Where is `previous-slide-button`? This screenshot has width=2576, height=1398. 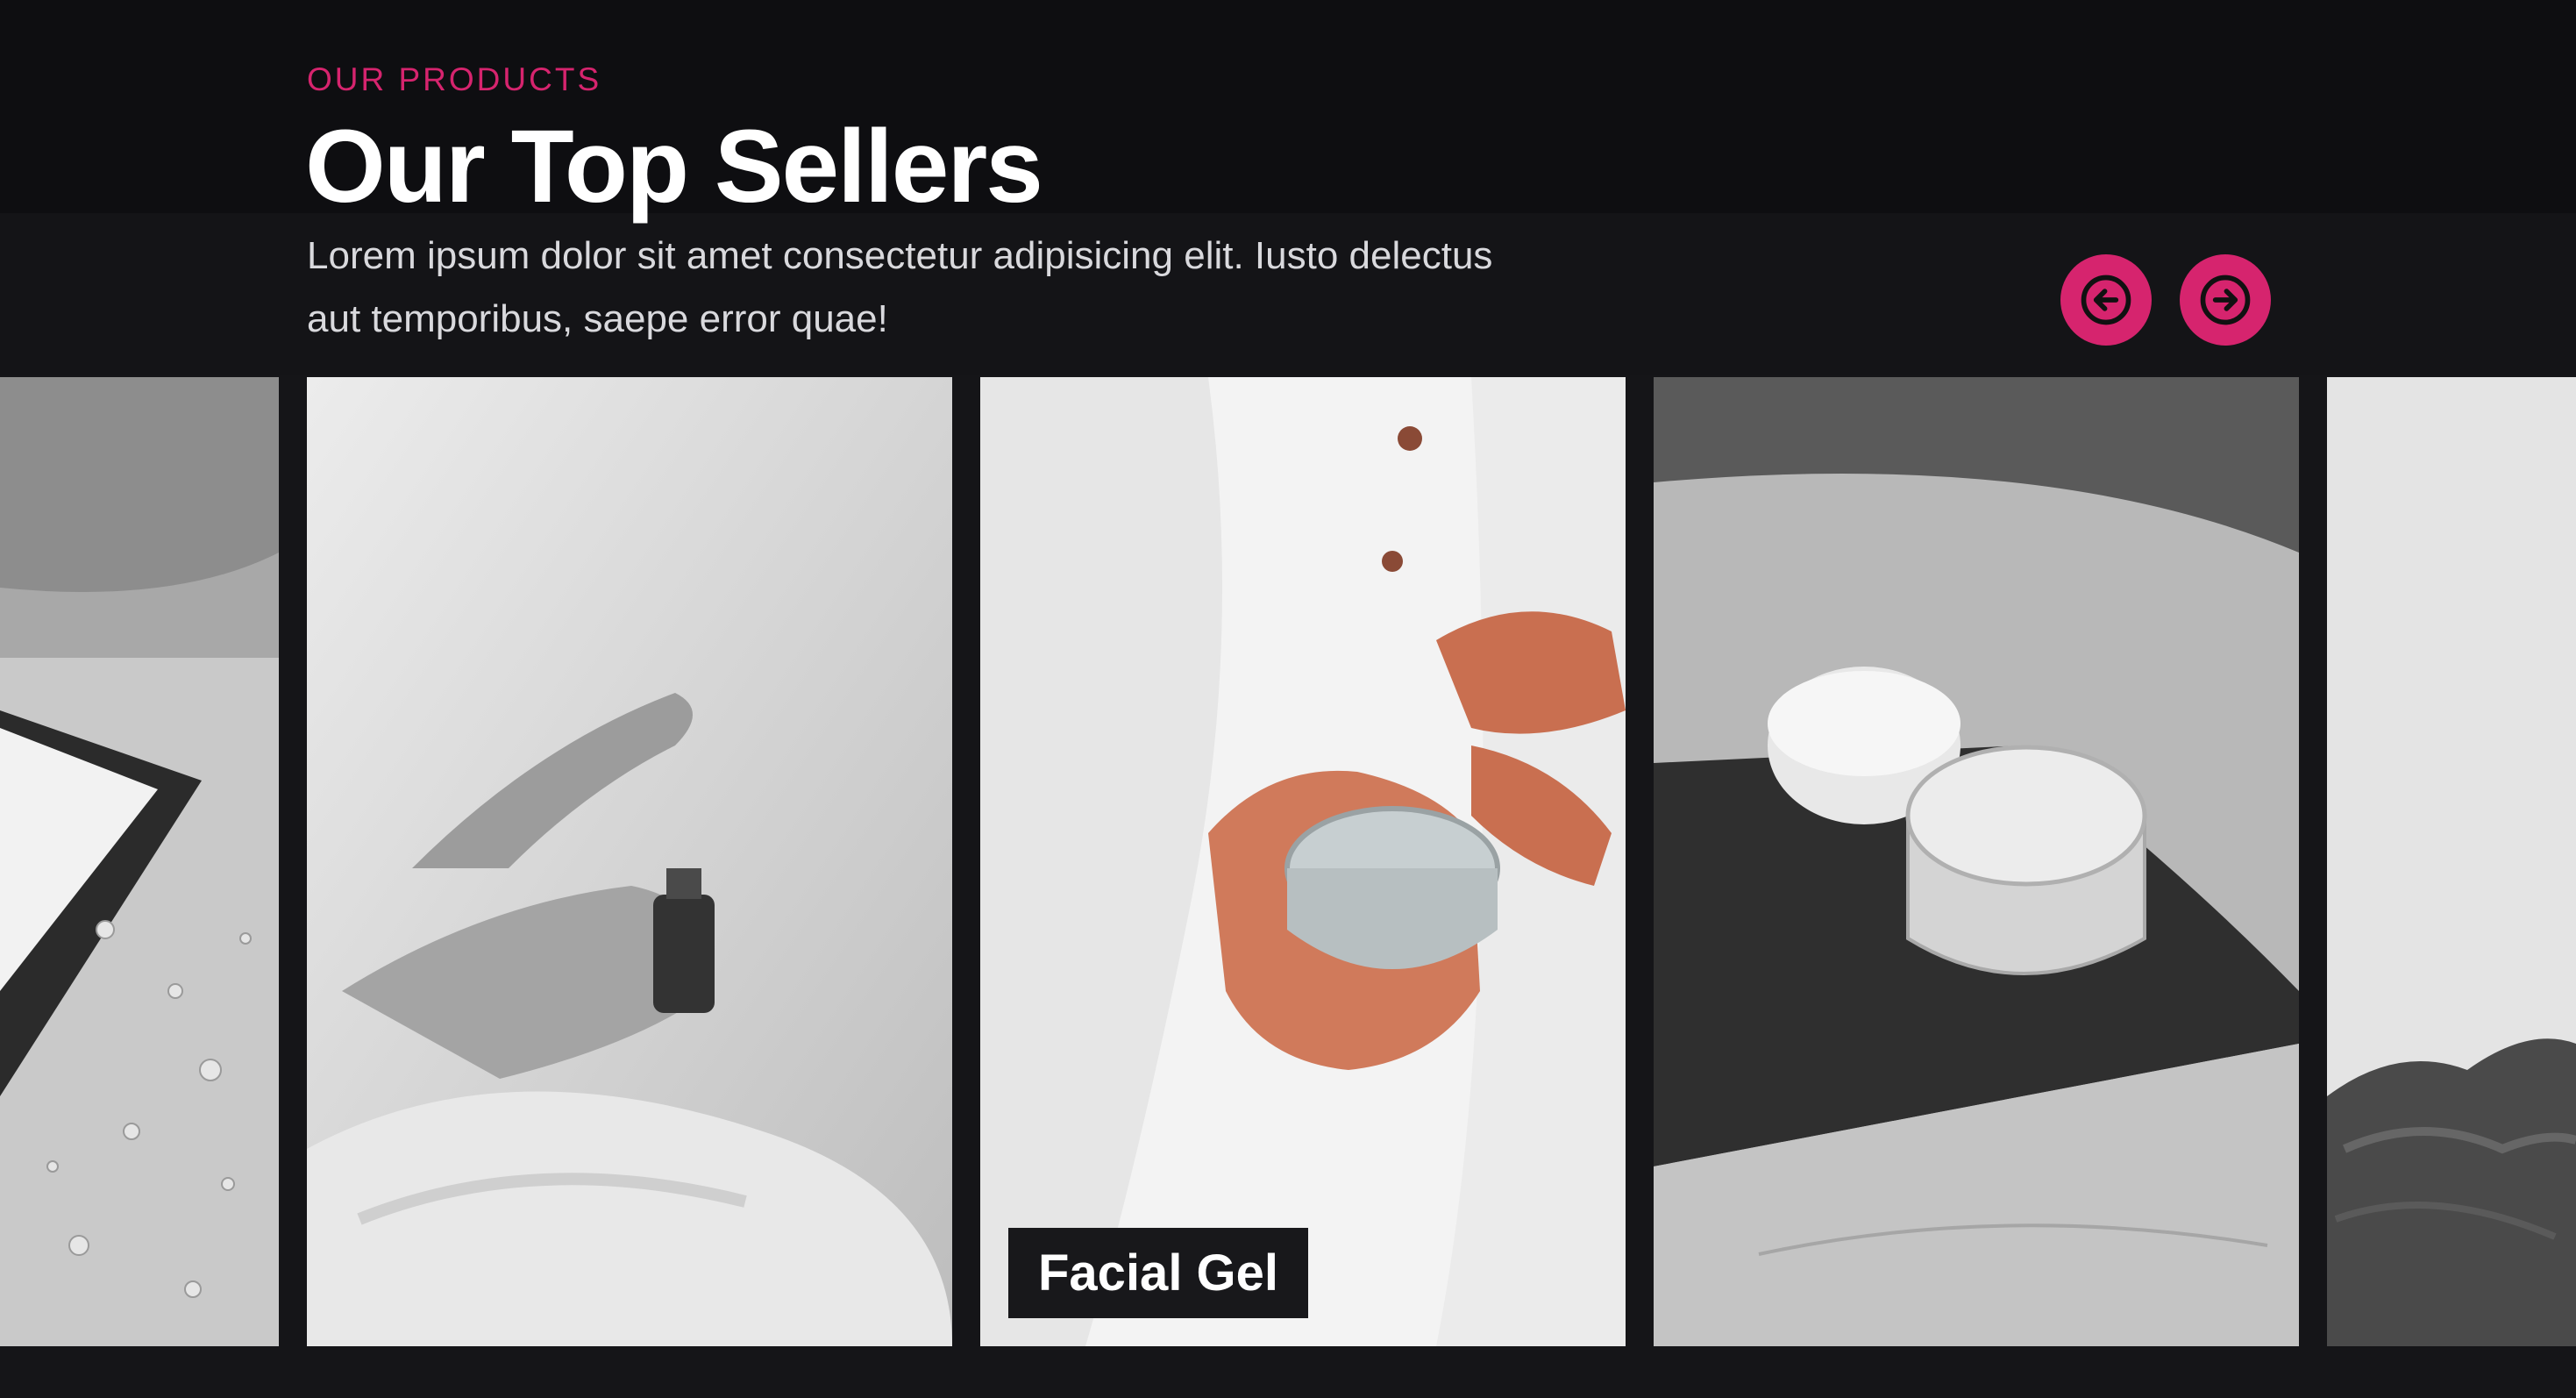 previous-slide-button is located at coordinates (2106, 300).